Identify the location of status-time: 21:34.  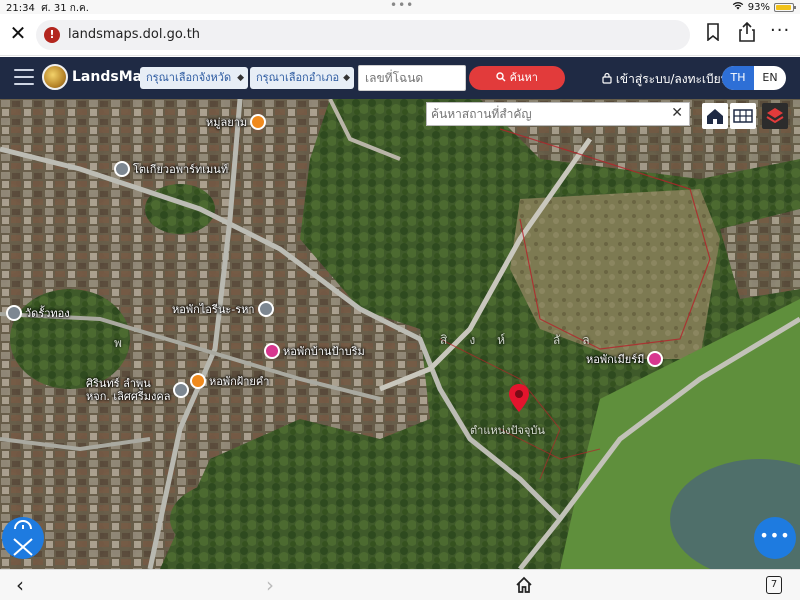
(20, 8).